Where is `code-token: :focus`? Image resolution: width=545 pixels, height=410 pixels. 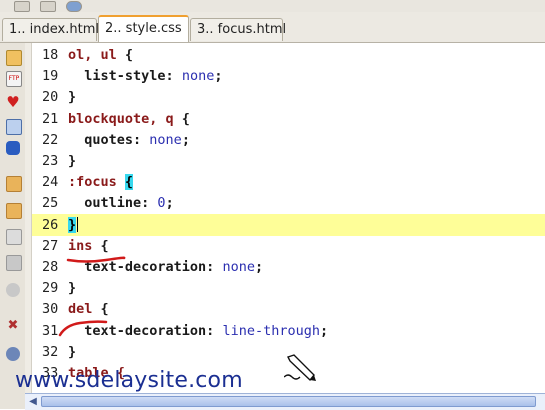
code-token: :focus is located at coordinates (92, 182).